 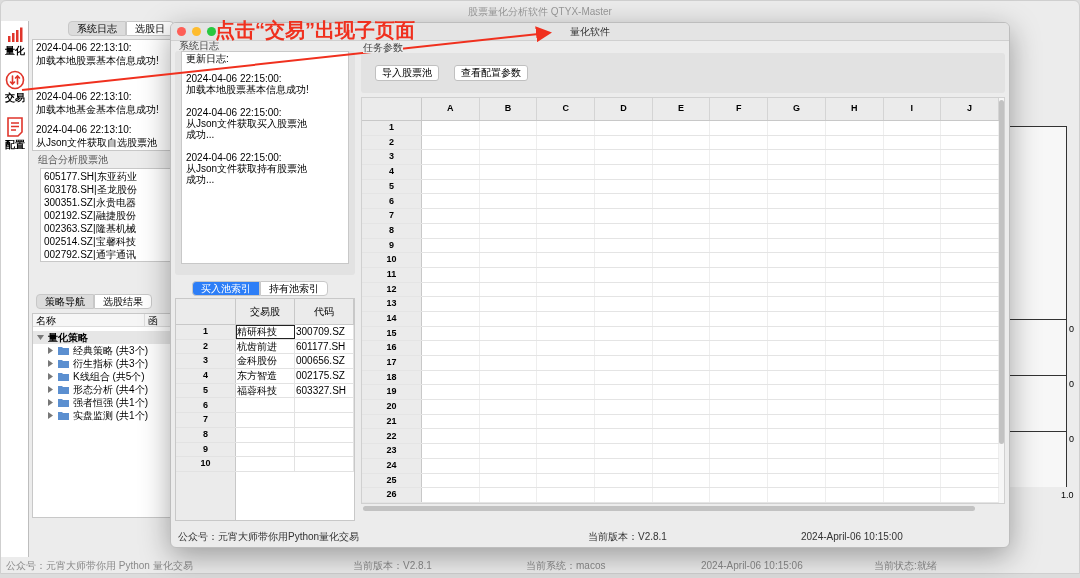 I want to click on table-cell: 000656.SZ, so click(x=324, y=361).